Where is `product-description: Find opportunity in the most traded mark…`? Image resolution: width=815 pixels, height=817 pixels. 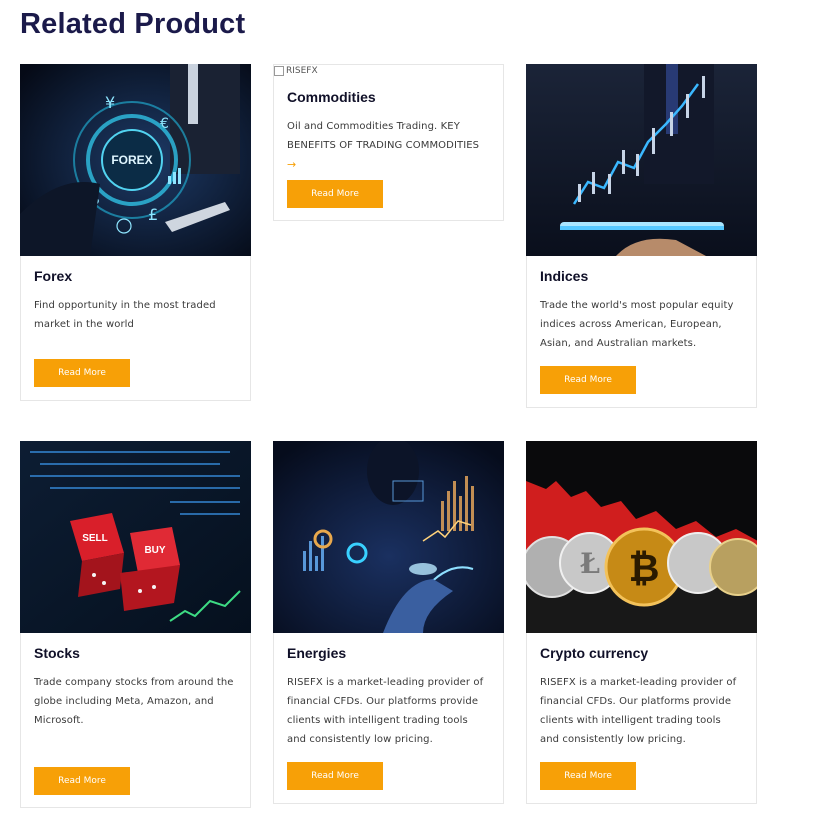
product-description: Find opportunity in the most traded mark… is located at coordinates (125, 315).